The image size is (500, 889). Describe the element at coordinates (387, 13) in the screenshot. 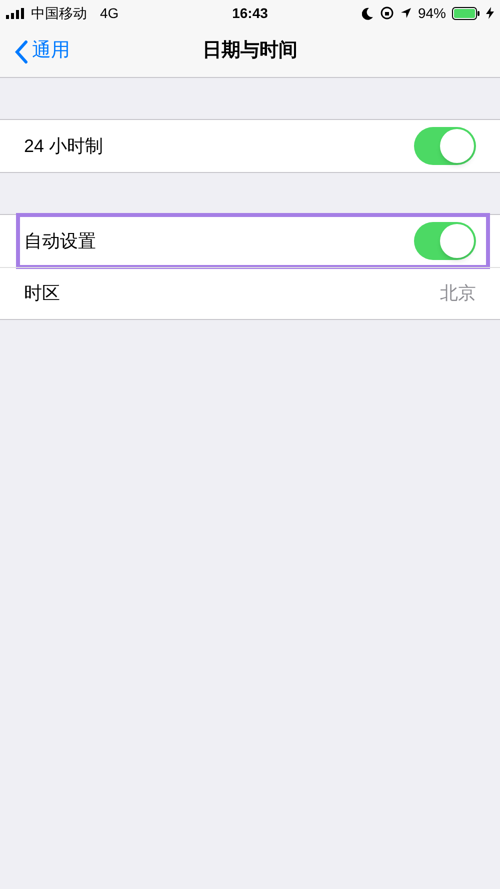

I see `rotation-lock-icon` at that location.